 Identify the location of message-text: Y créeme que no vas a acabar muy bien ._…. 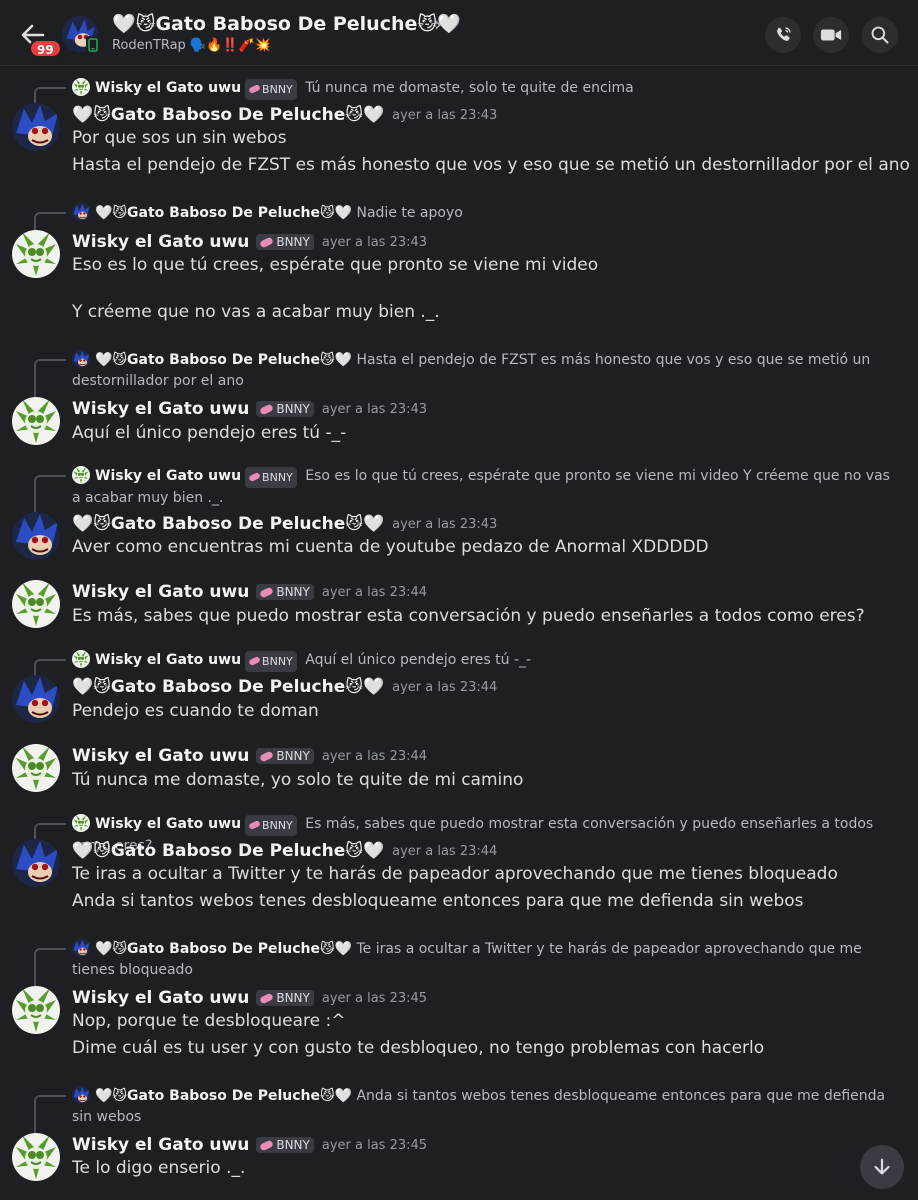
(256, 312).